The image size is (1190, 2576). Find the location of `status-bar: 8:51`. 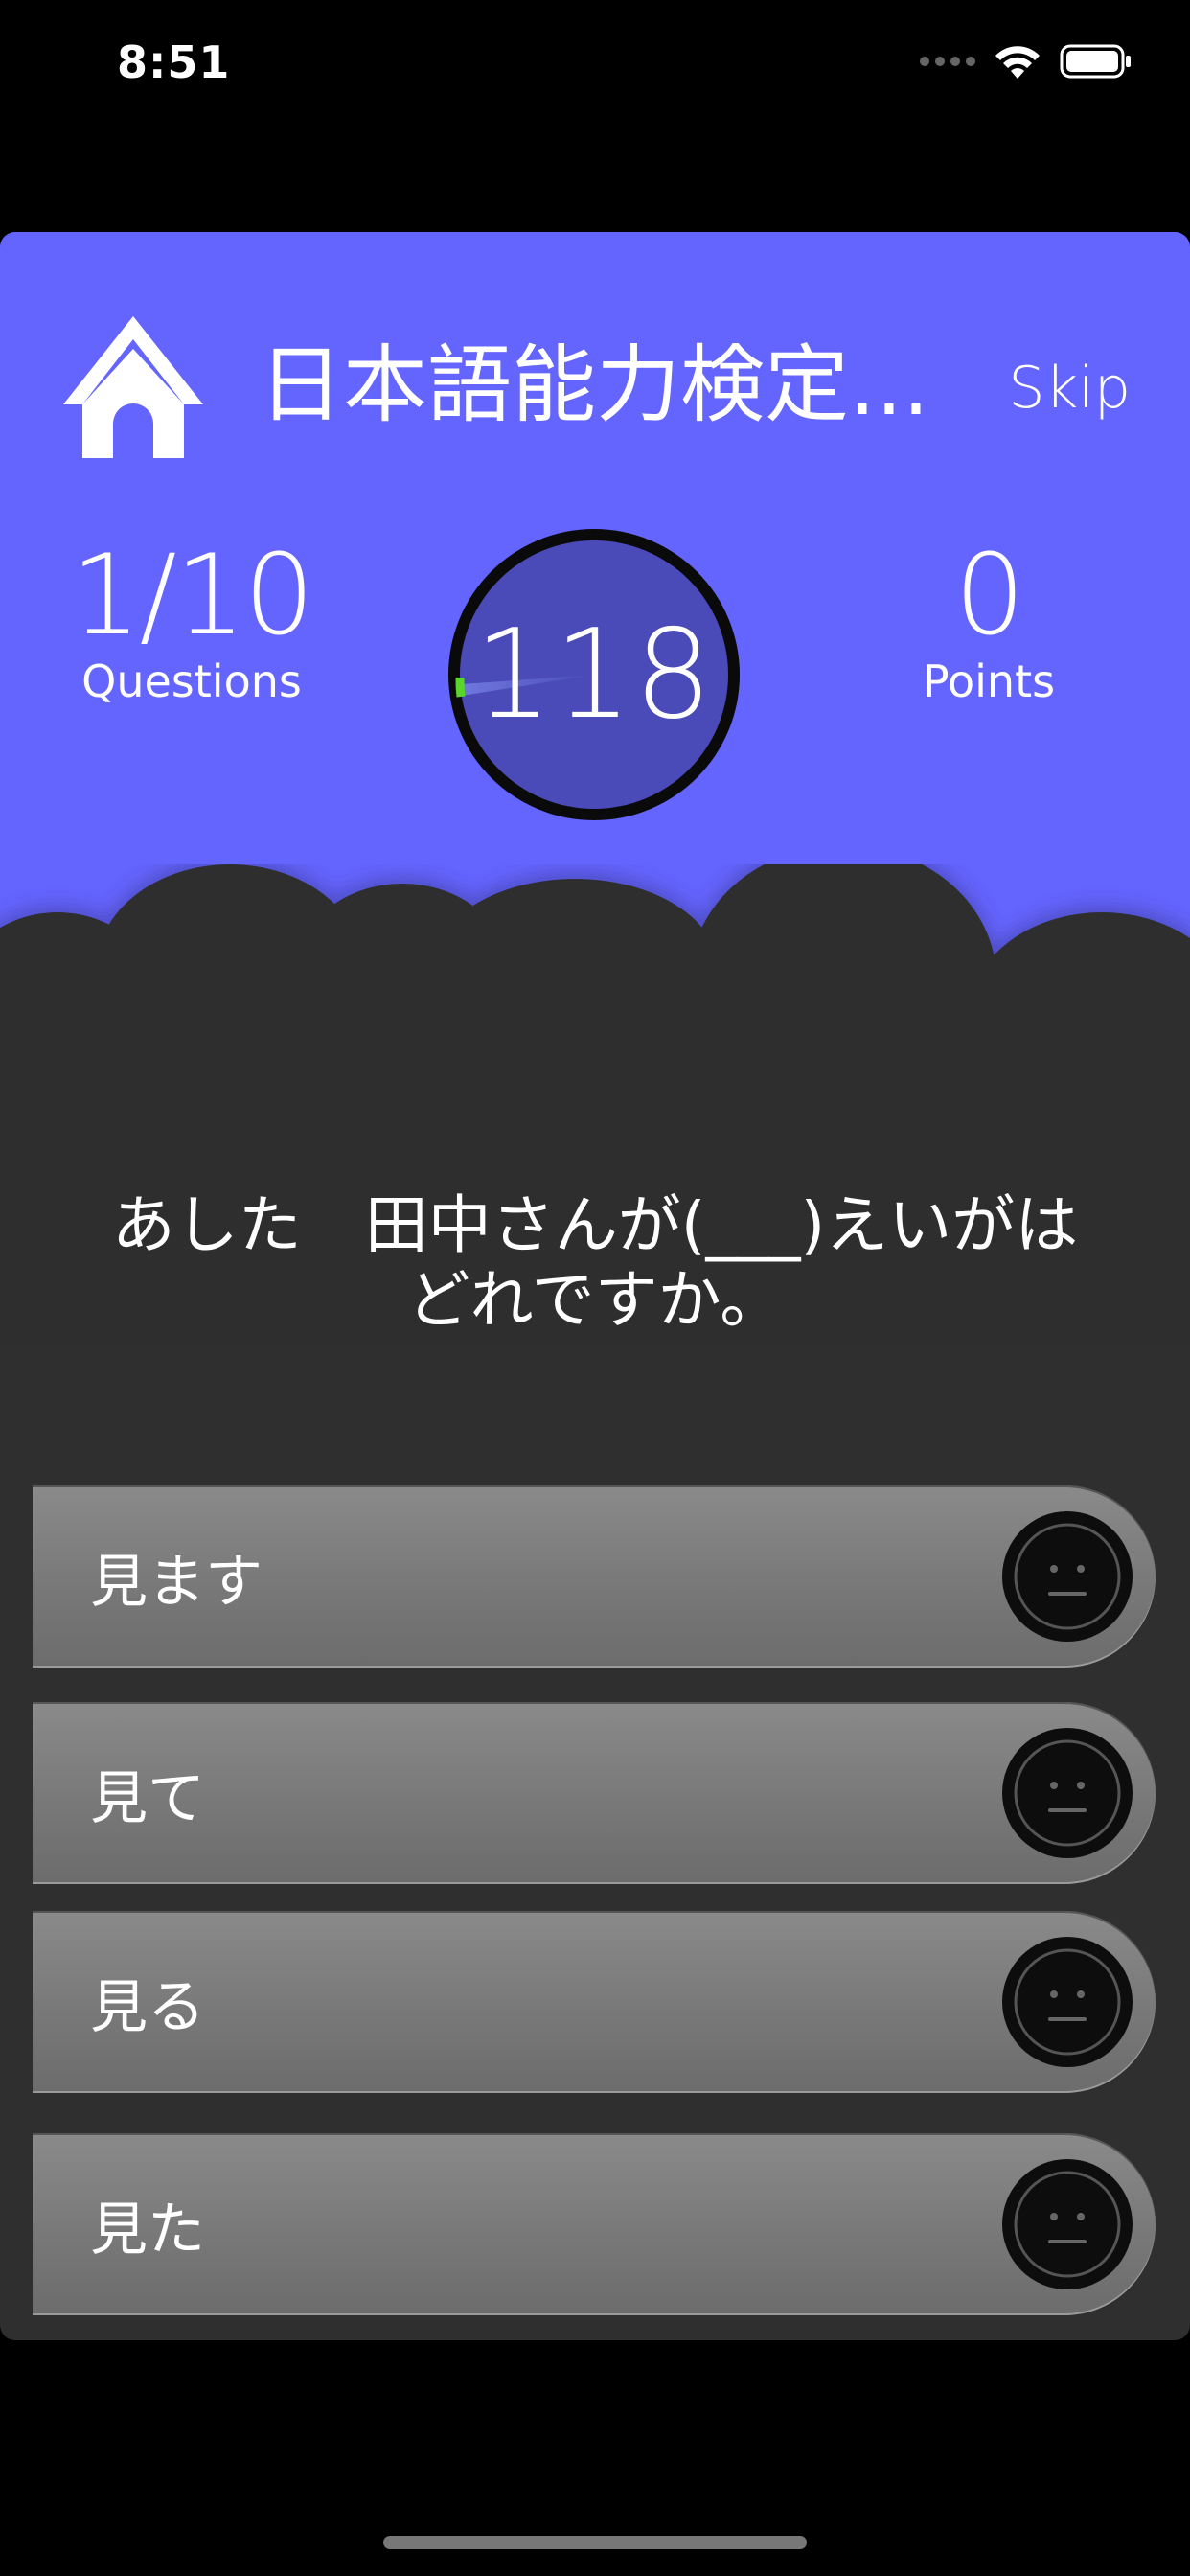

status-bar: 8:51 is located at coordinates (595, 67).